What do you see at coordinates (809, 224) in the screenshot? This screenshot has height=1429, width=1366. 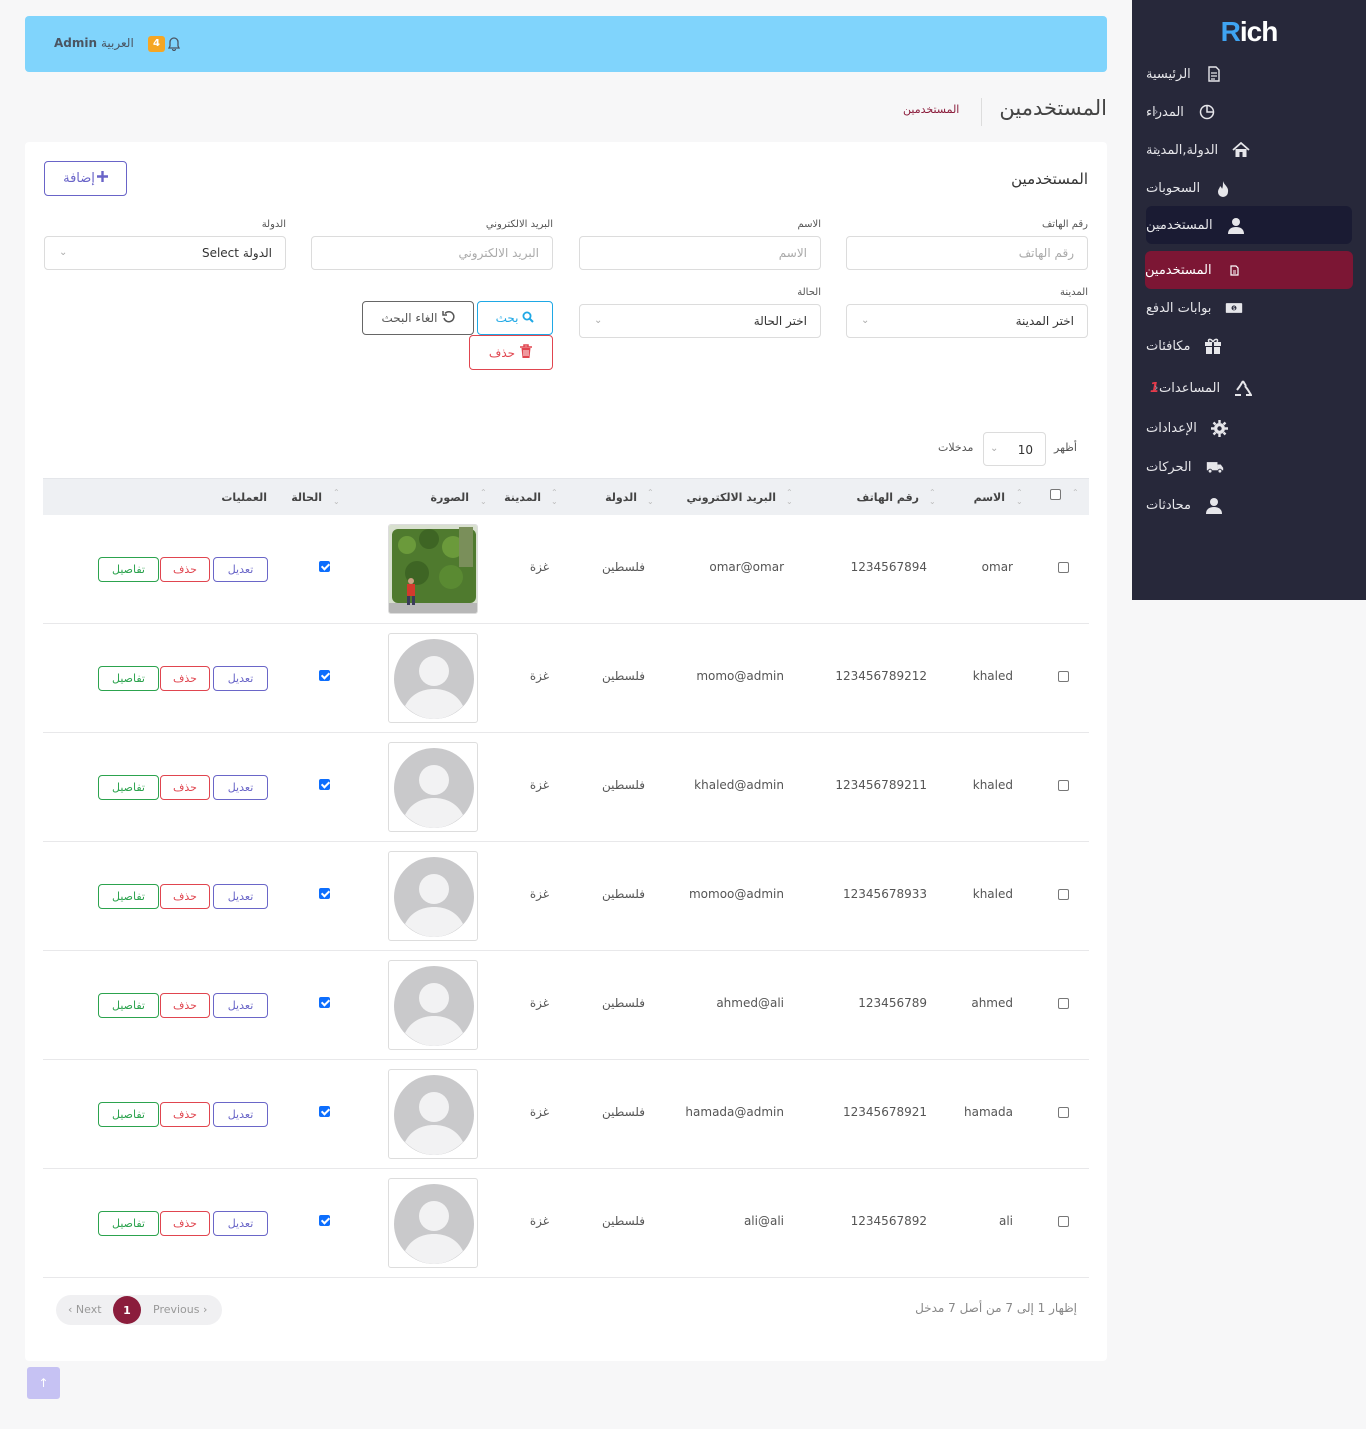 I see `name-label: الاسم` at bounding box center [809, 224].